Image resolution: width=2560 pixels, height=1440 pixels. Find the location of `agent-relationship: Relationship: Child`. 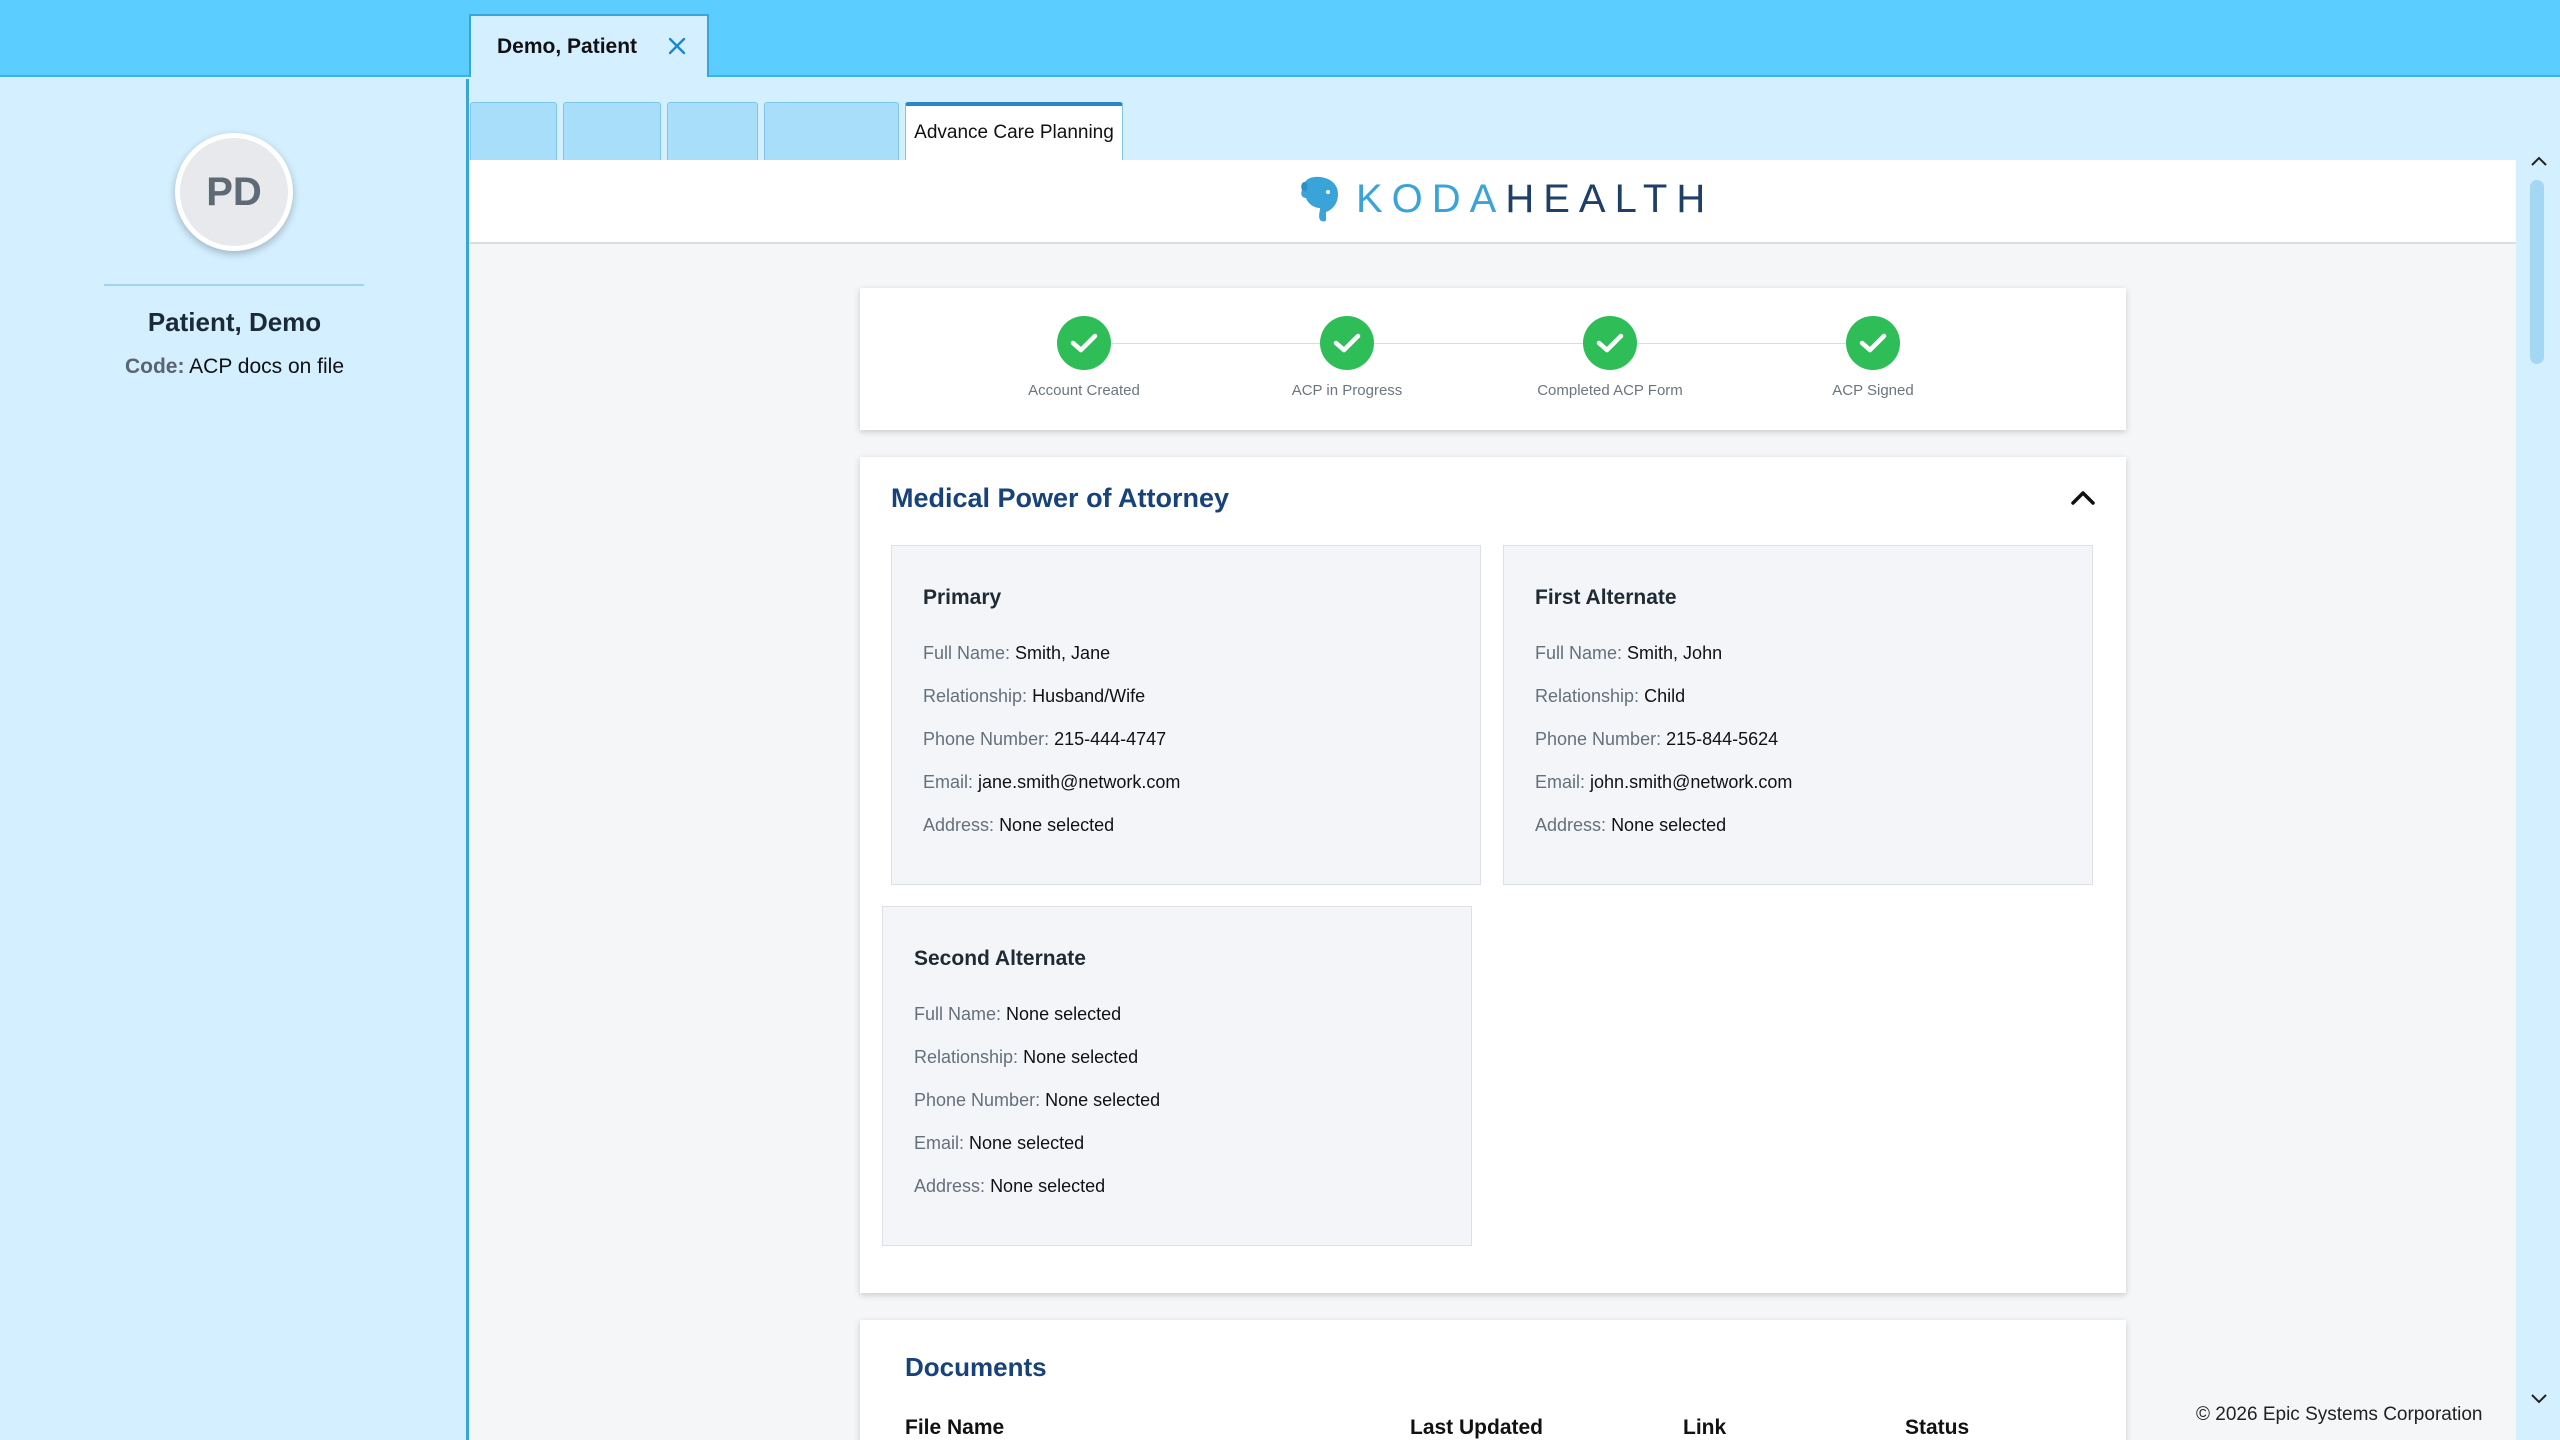

agent-relationship: Relationship: Child is located at coordinates (1610, 696).